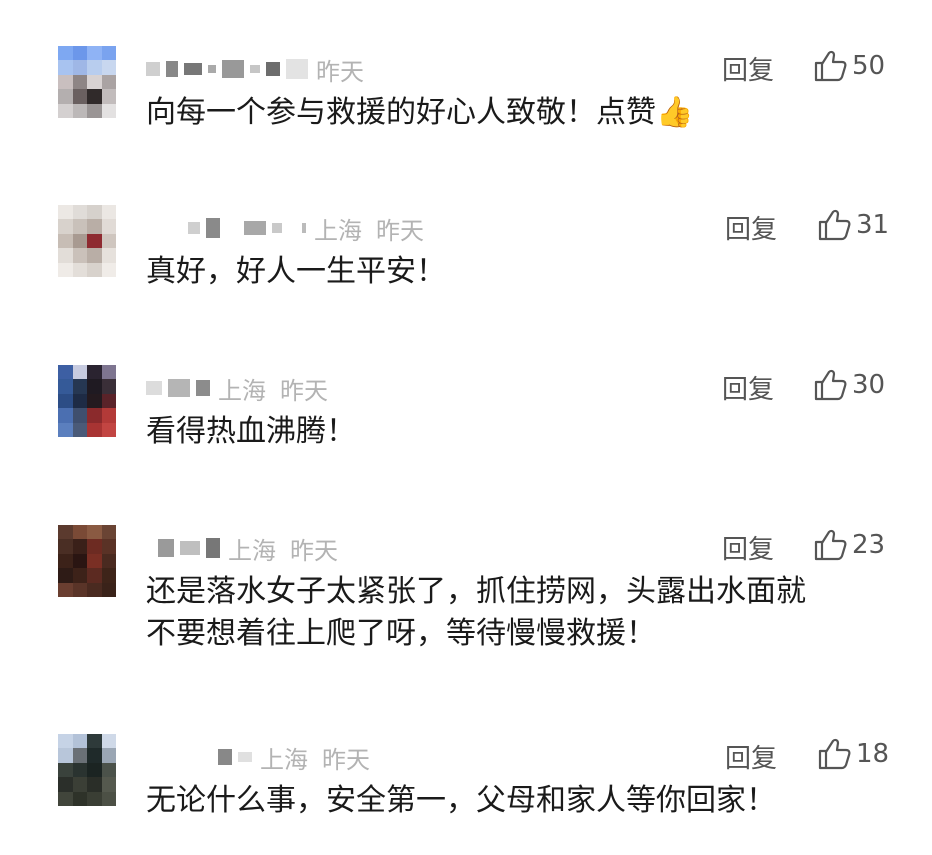 The image size is (932, 855). Describe the element at coordinates (848, 66) in the screenshot. I see `like-button: 50` at that location.